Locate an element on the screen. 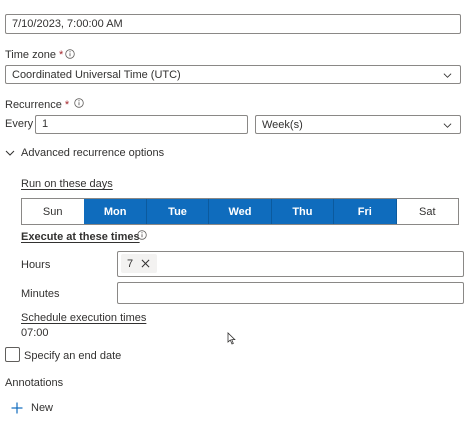 Image resolution: width=474 pixels, height=424 pixels. day-sat: Sat is located at coordinates (427, 211).